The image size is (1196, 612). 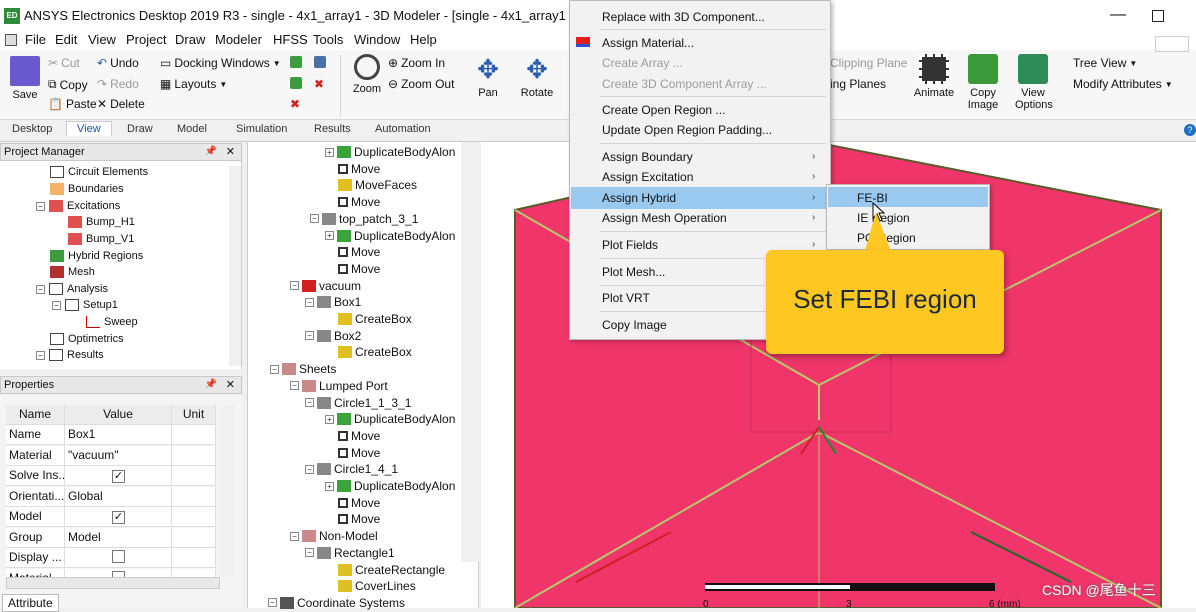 I want to click on show-all-icon, so click(x=296, y=83).